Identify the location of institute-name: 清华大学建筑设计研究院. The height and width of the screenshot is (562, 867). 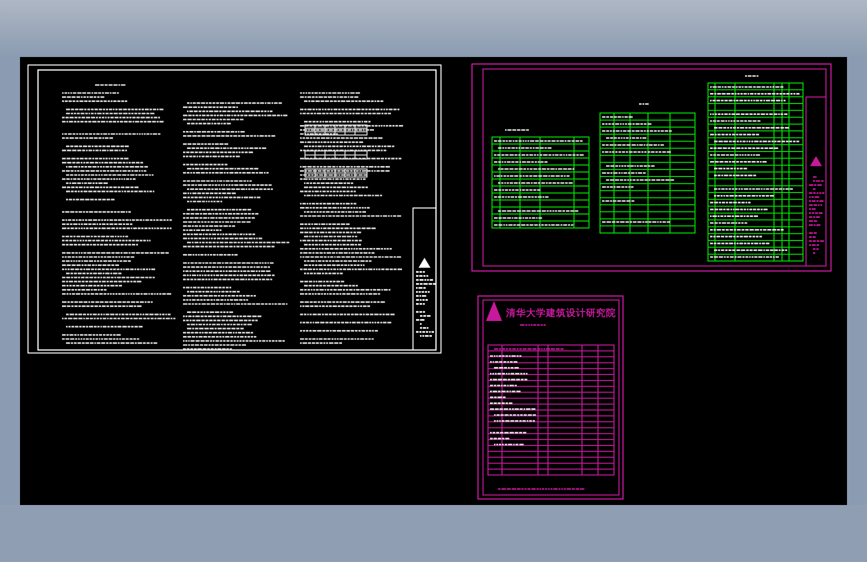
(561, 313).